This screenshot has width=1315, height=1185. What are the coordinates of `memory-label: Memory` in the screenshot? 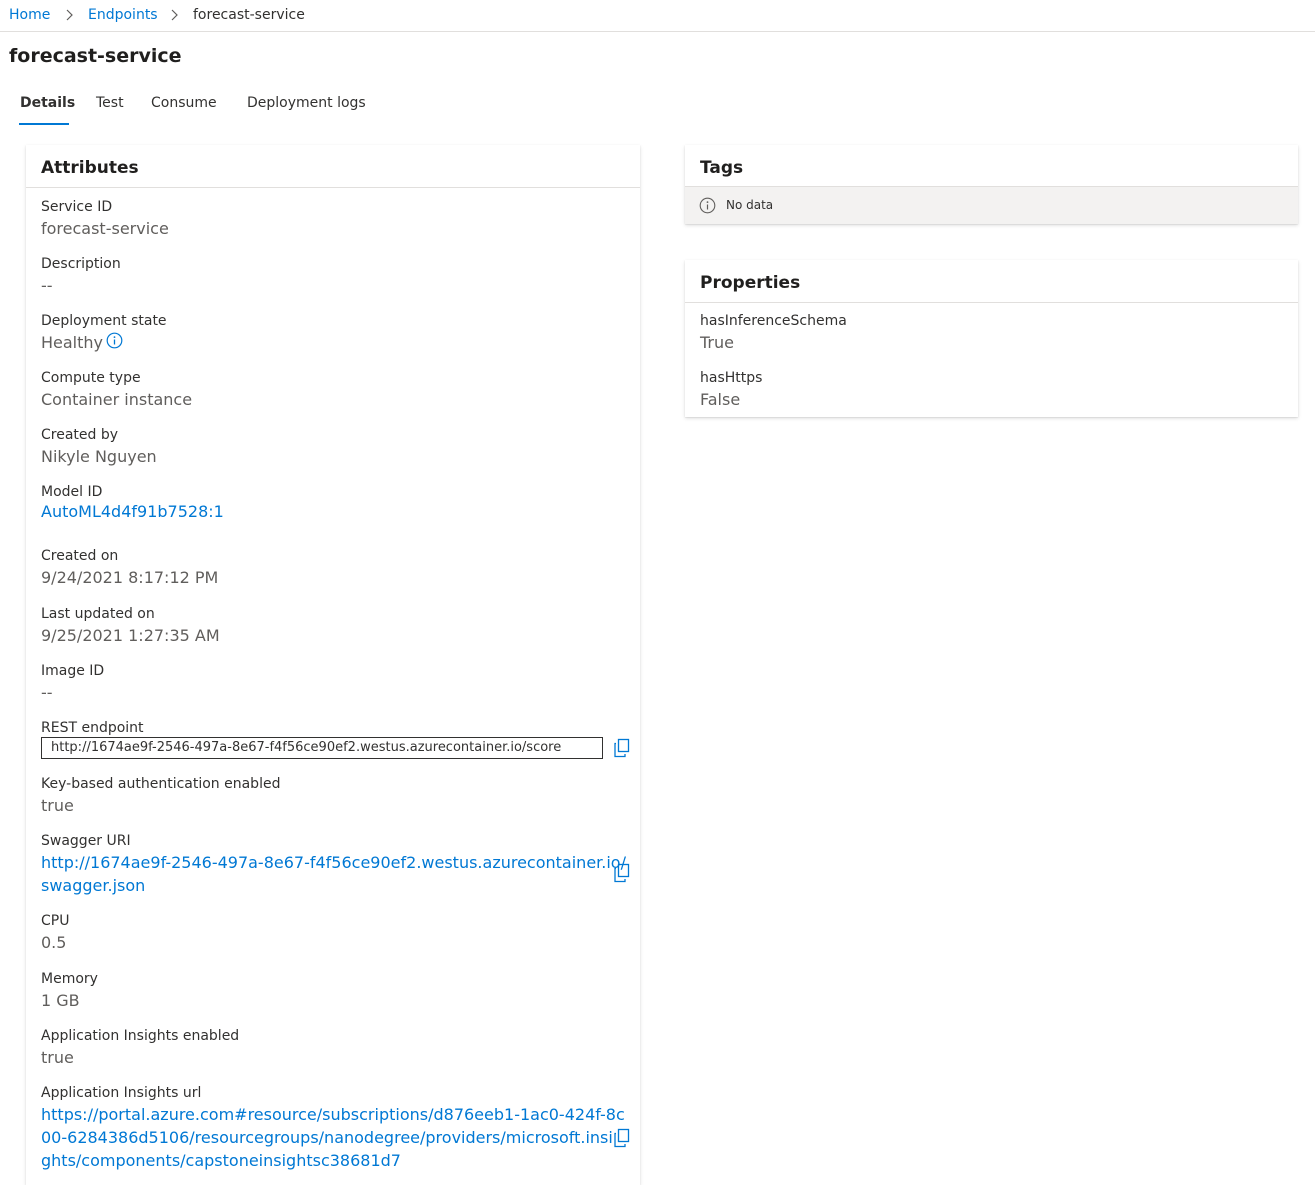 It's located at (69, 979).